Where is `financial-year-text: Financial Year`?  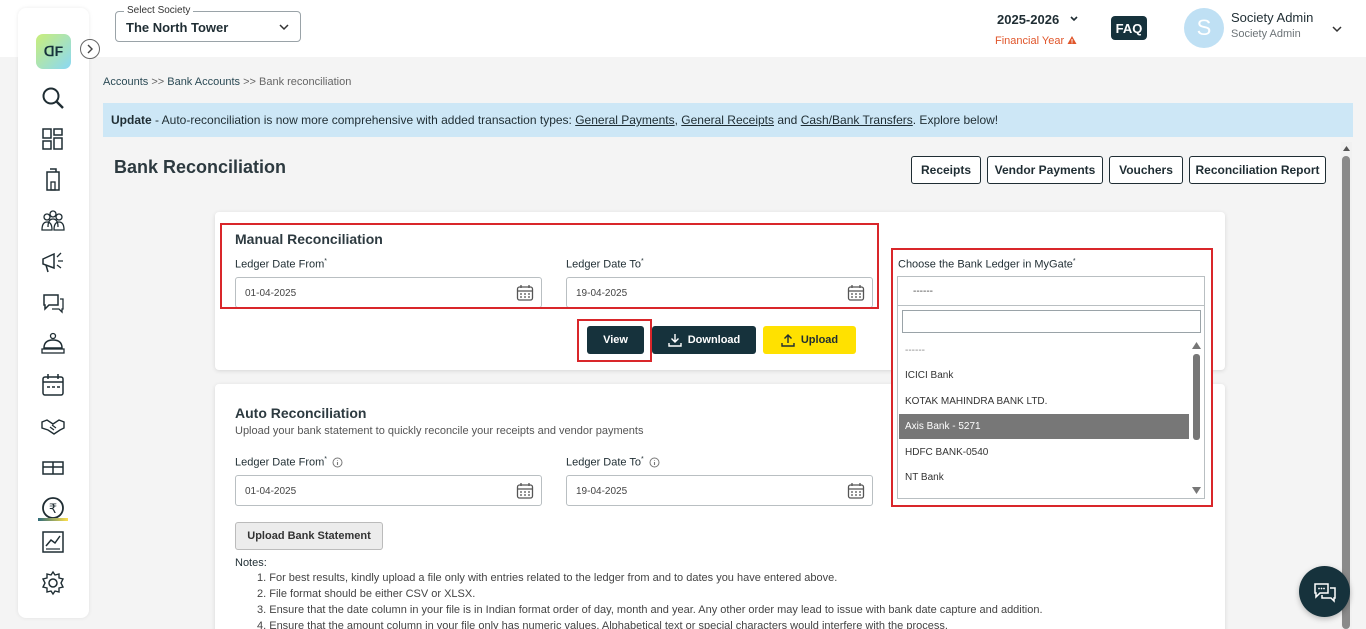 financial-year-text: Financial Year is located at coordinates (1030, 41).